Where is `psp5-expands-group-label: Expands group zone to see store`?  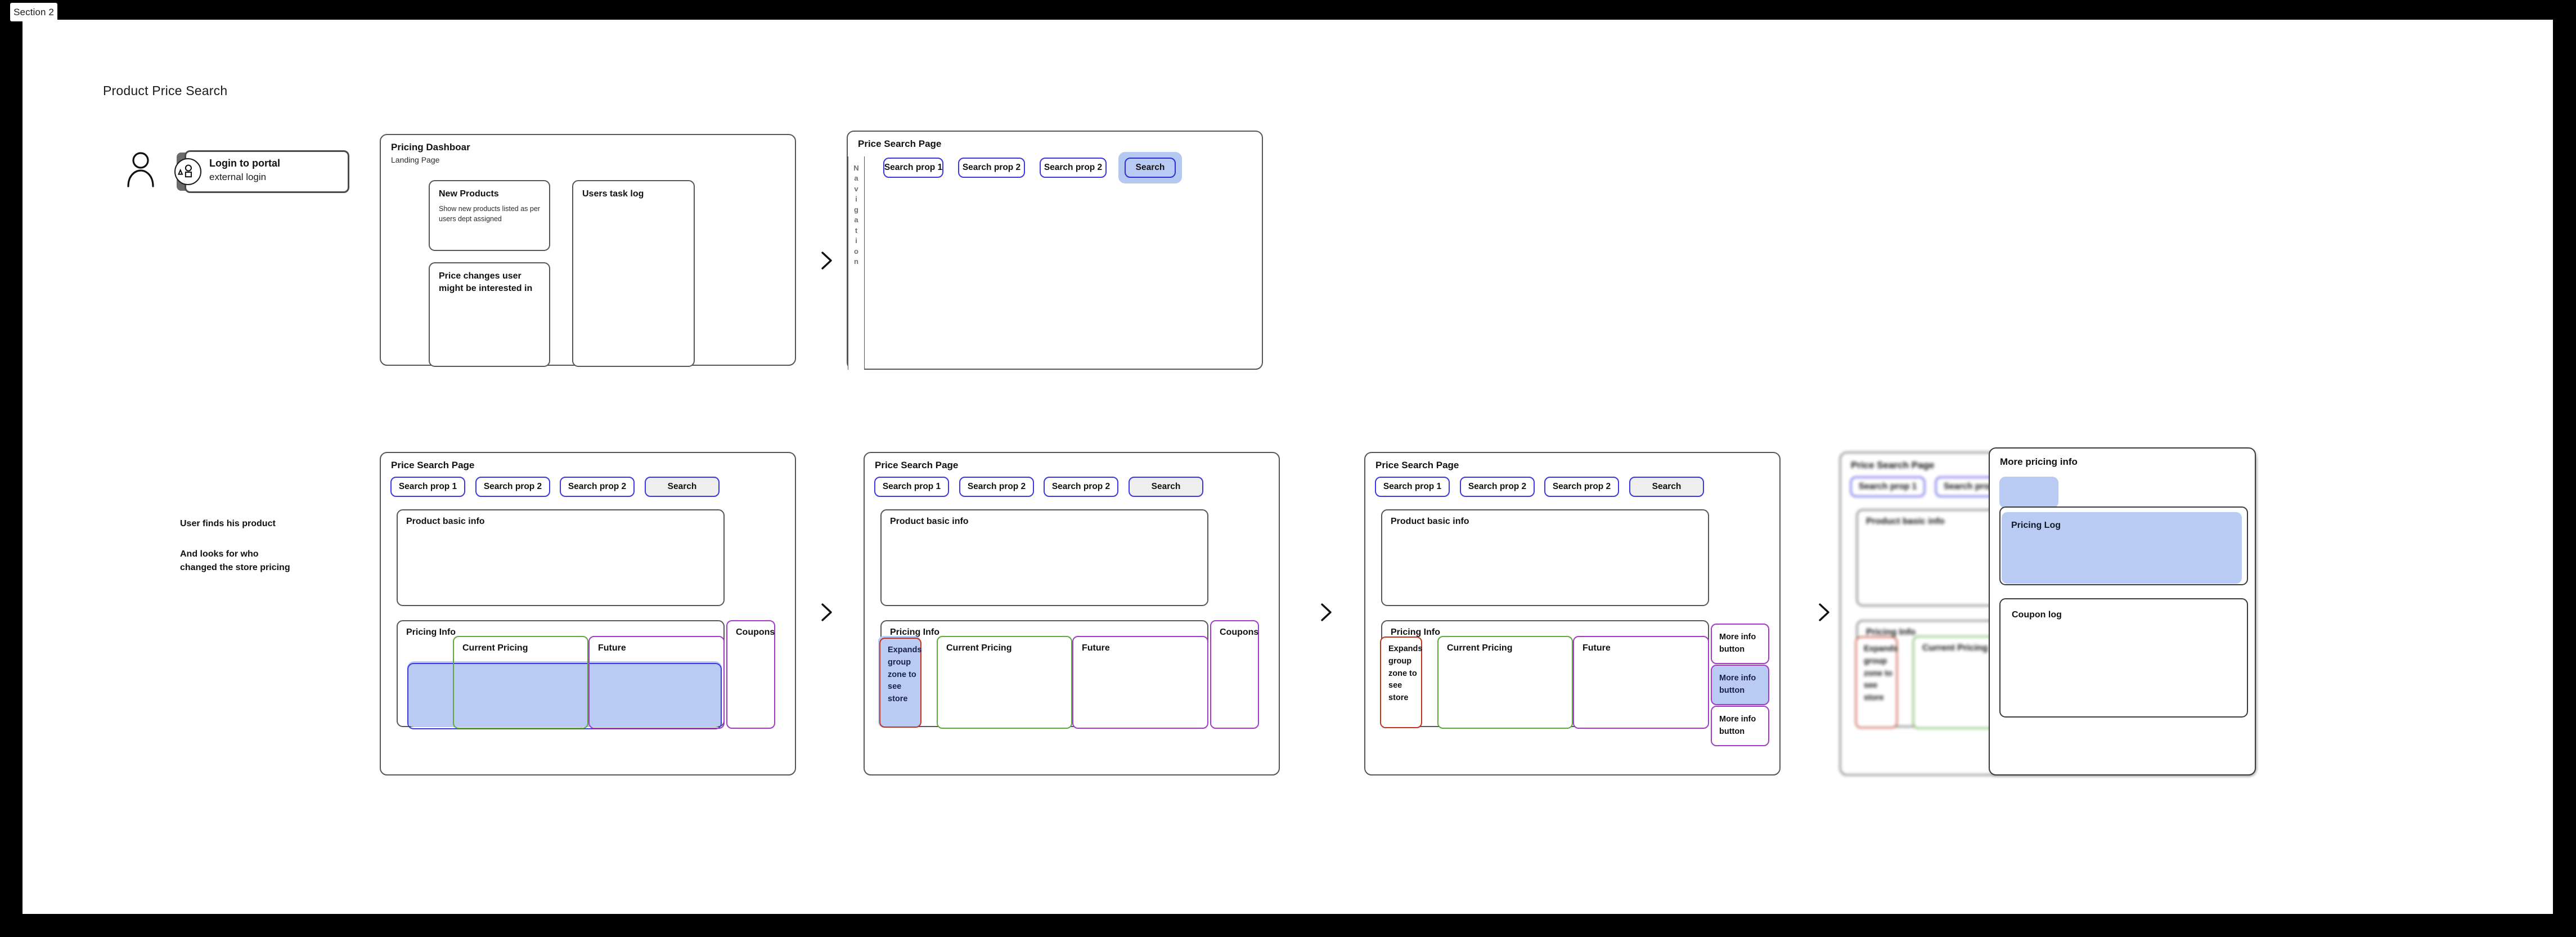
psp5-expands-group-label: Expands group zone to see store is located at coordinates (1881, 673).